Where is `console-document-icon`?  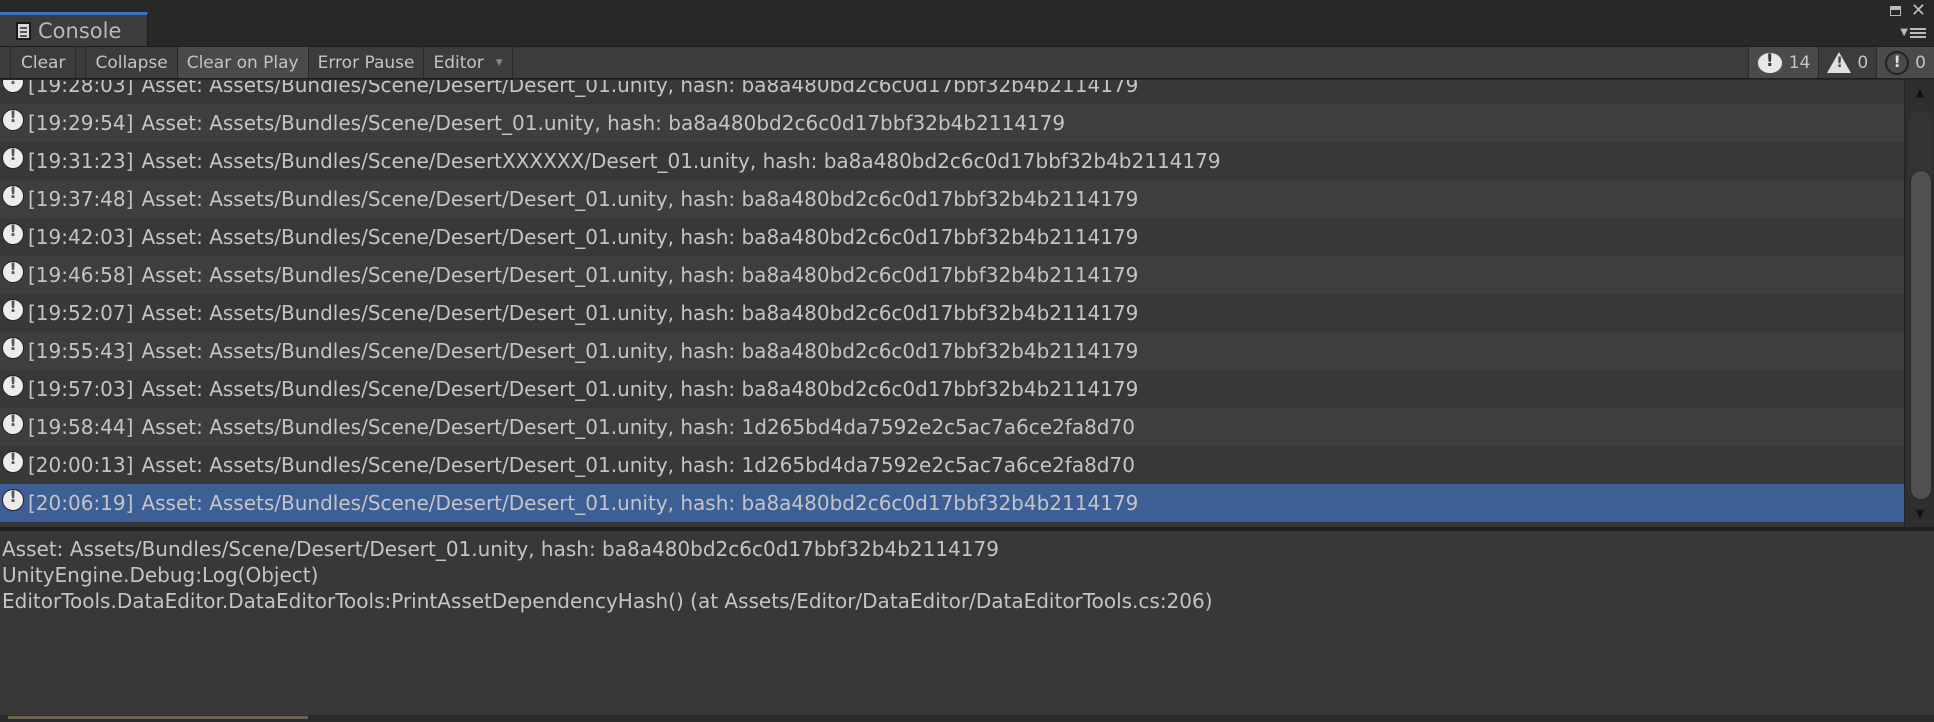
console-document-icon is located at coordinates (23, 30).